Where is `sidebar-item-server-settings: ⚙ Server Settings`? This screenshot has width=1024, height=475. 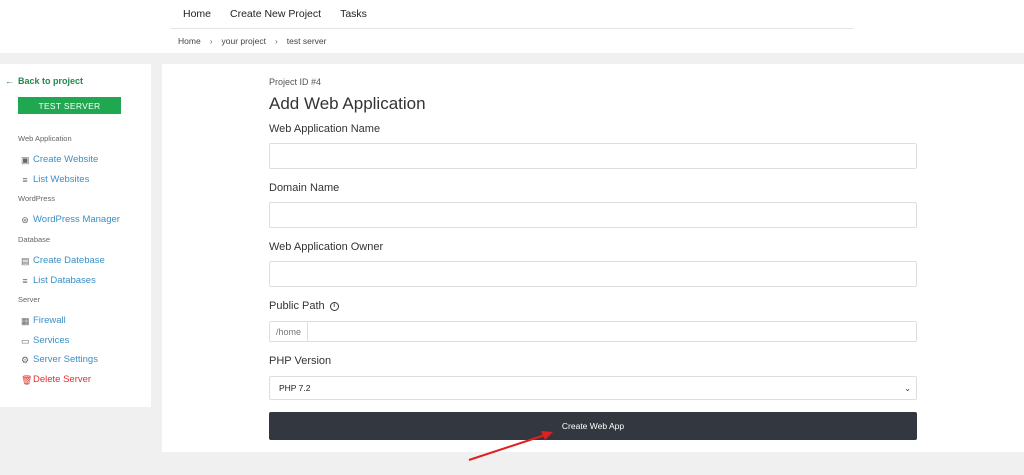 sidebar-item-server-settings: ⚙ Server Settings is located at coordinates (59, 360).